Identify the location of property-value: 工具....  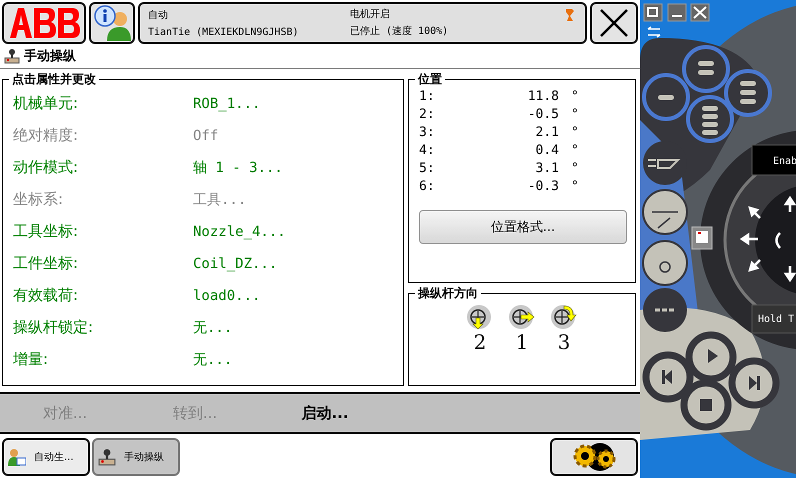
(219, 199).